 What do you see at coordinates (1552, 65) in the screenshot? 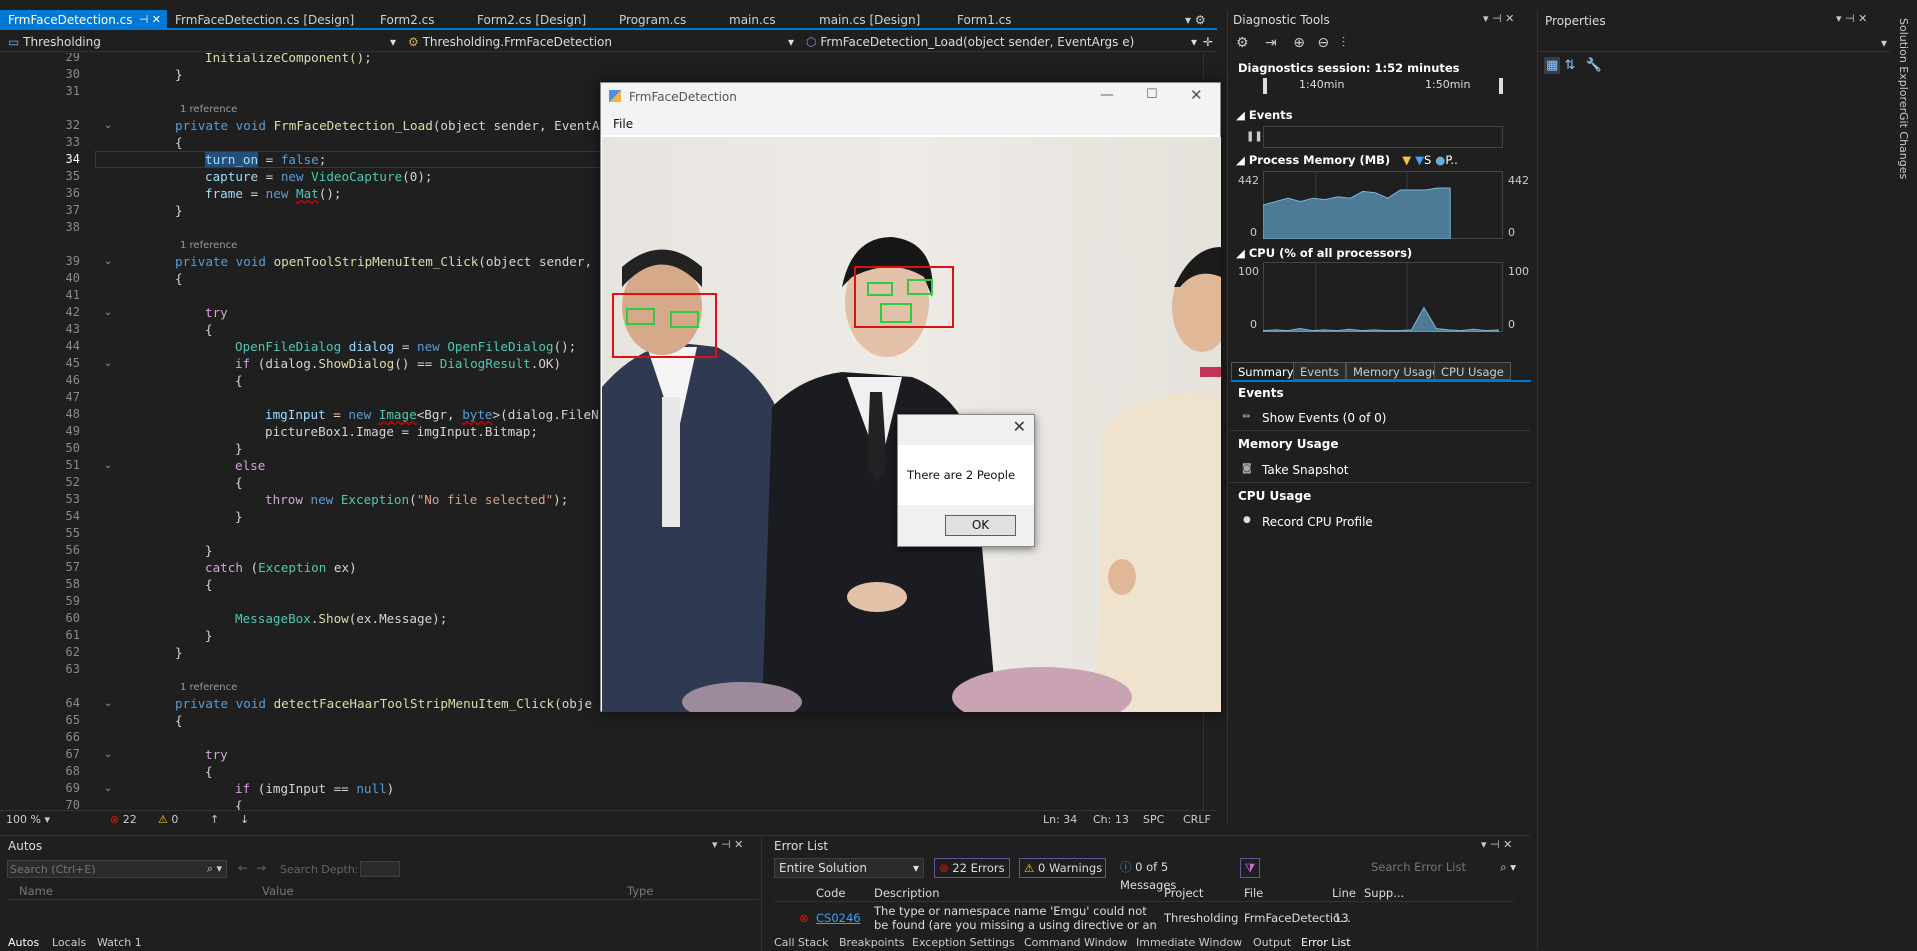
I see `categorized-icon: ▦` at bounding box center [1552, 65].